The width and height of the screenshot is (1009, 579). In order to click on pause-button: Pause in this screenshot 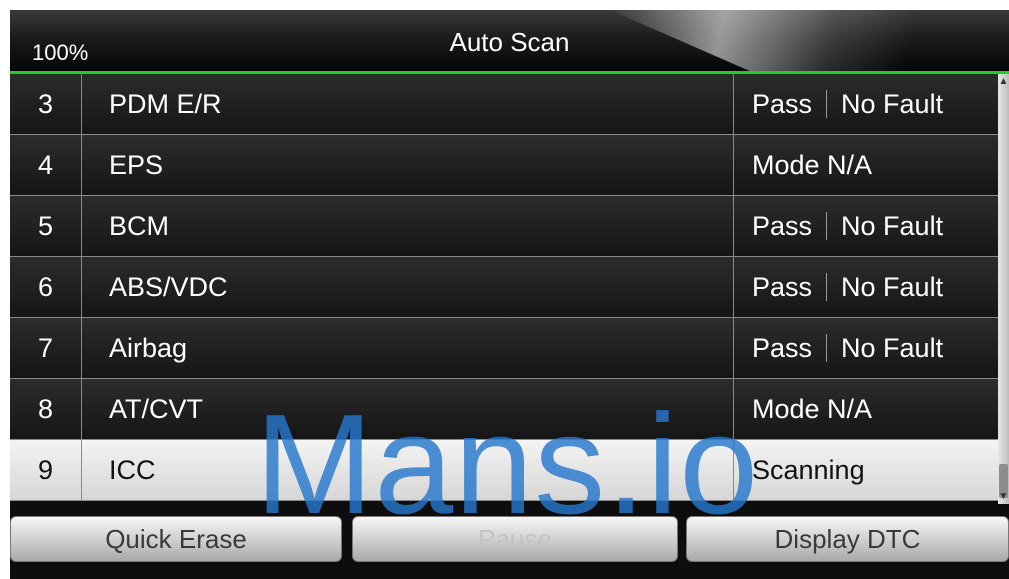, I will do `click(515, 539)`.